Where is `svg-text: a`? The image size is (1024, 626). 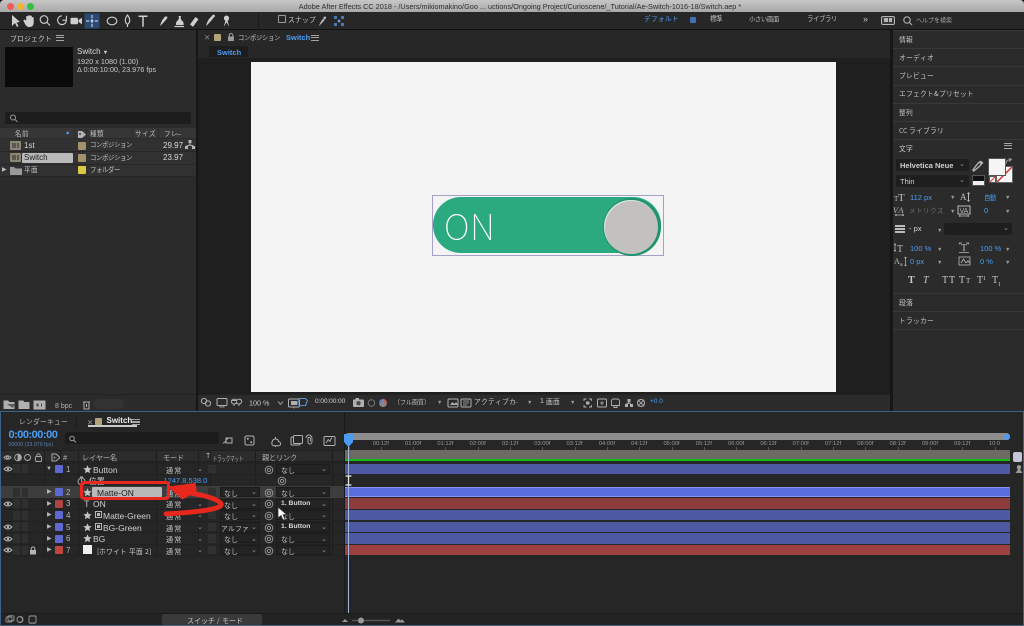 svg-text: a is located at coordinates (901, 264).